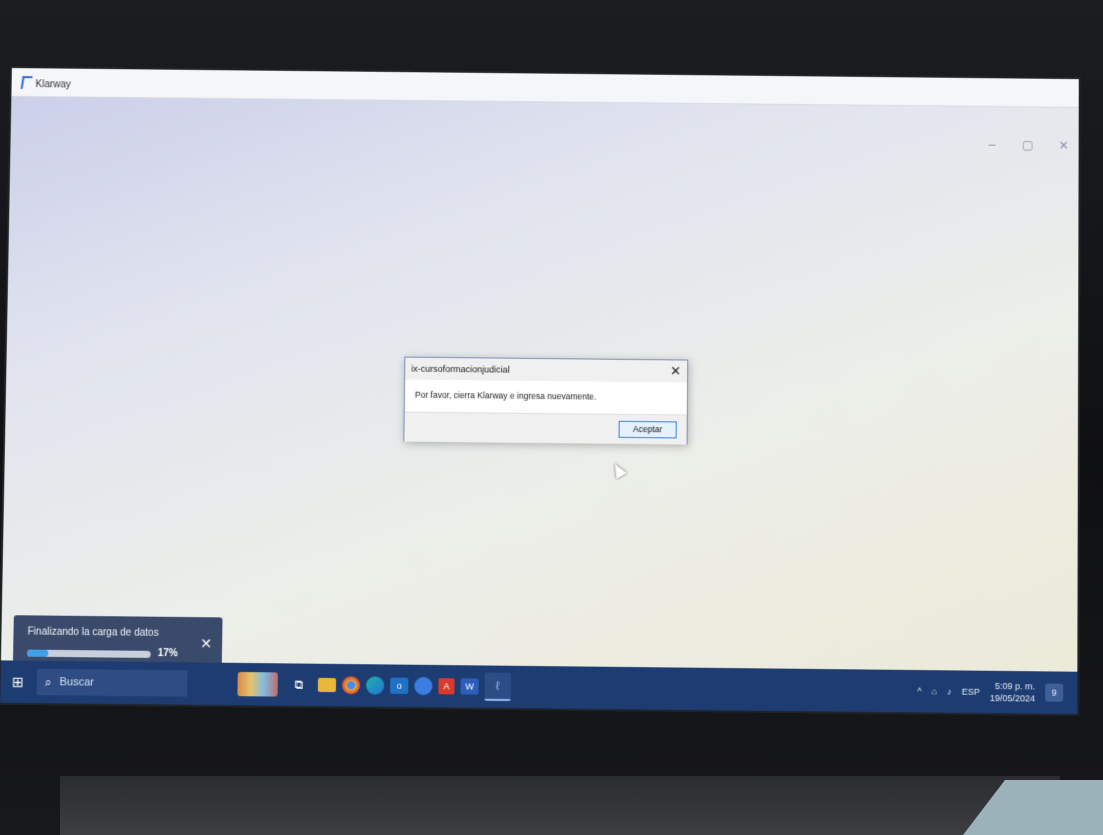 This screenshot has width=1103, height=835. Describe the element at coordinates (299, 684) in the screenshot. I see `task-view-icon: ⧉` at that location.